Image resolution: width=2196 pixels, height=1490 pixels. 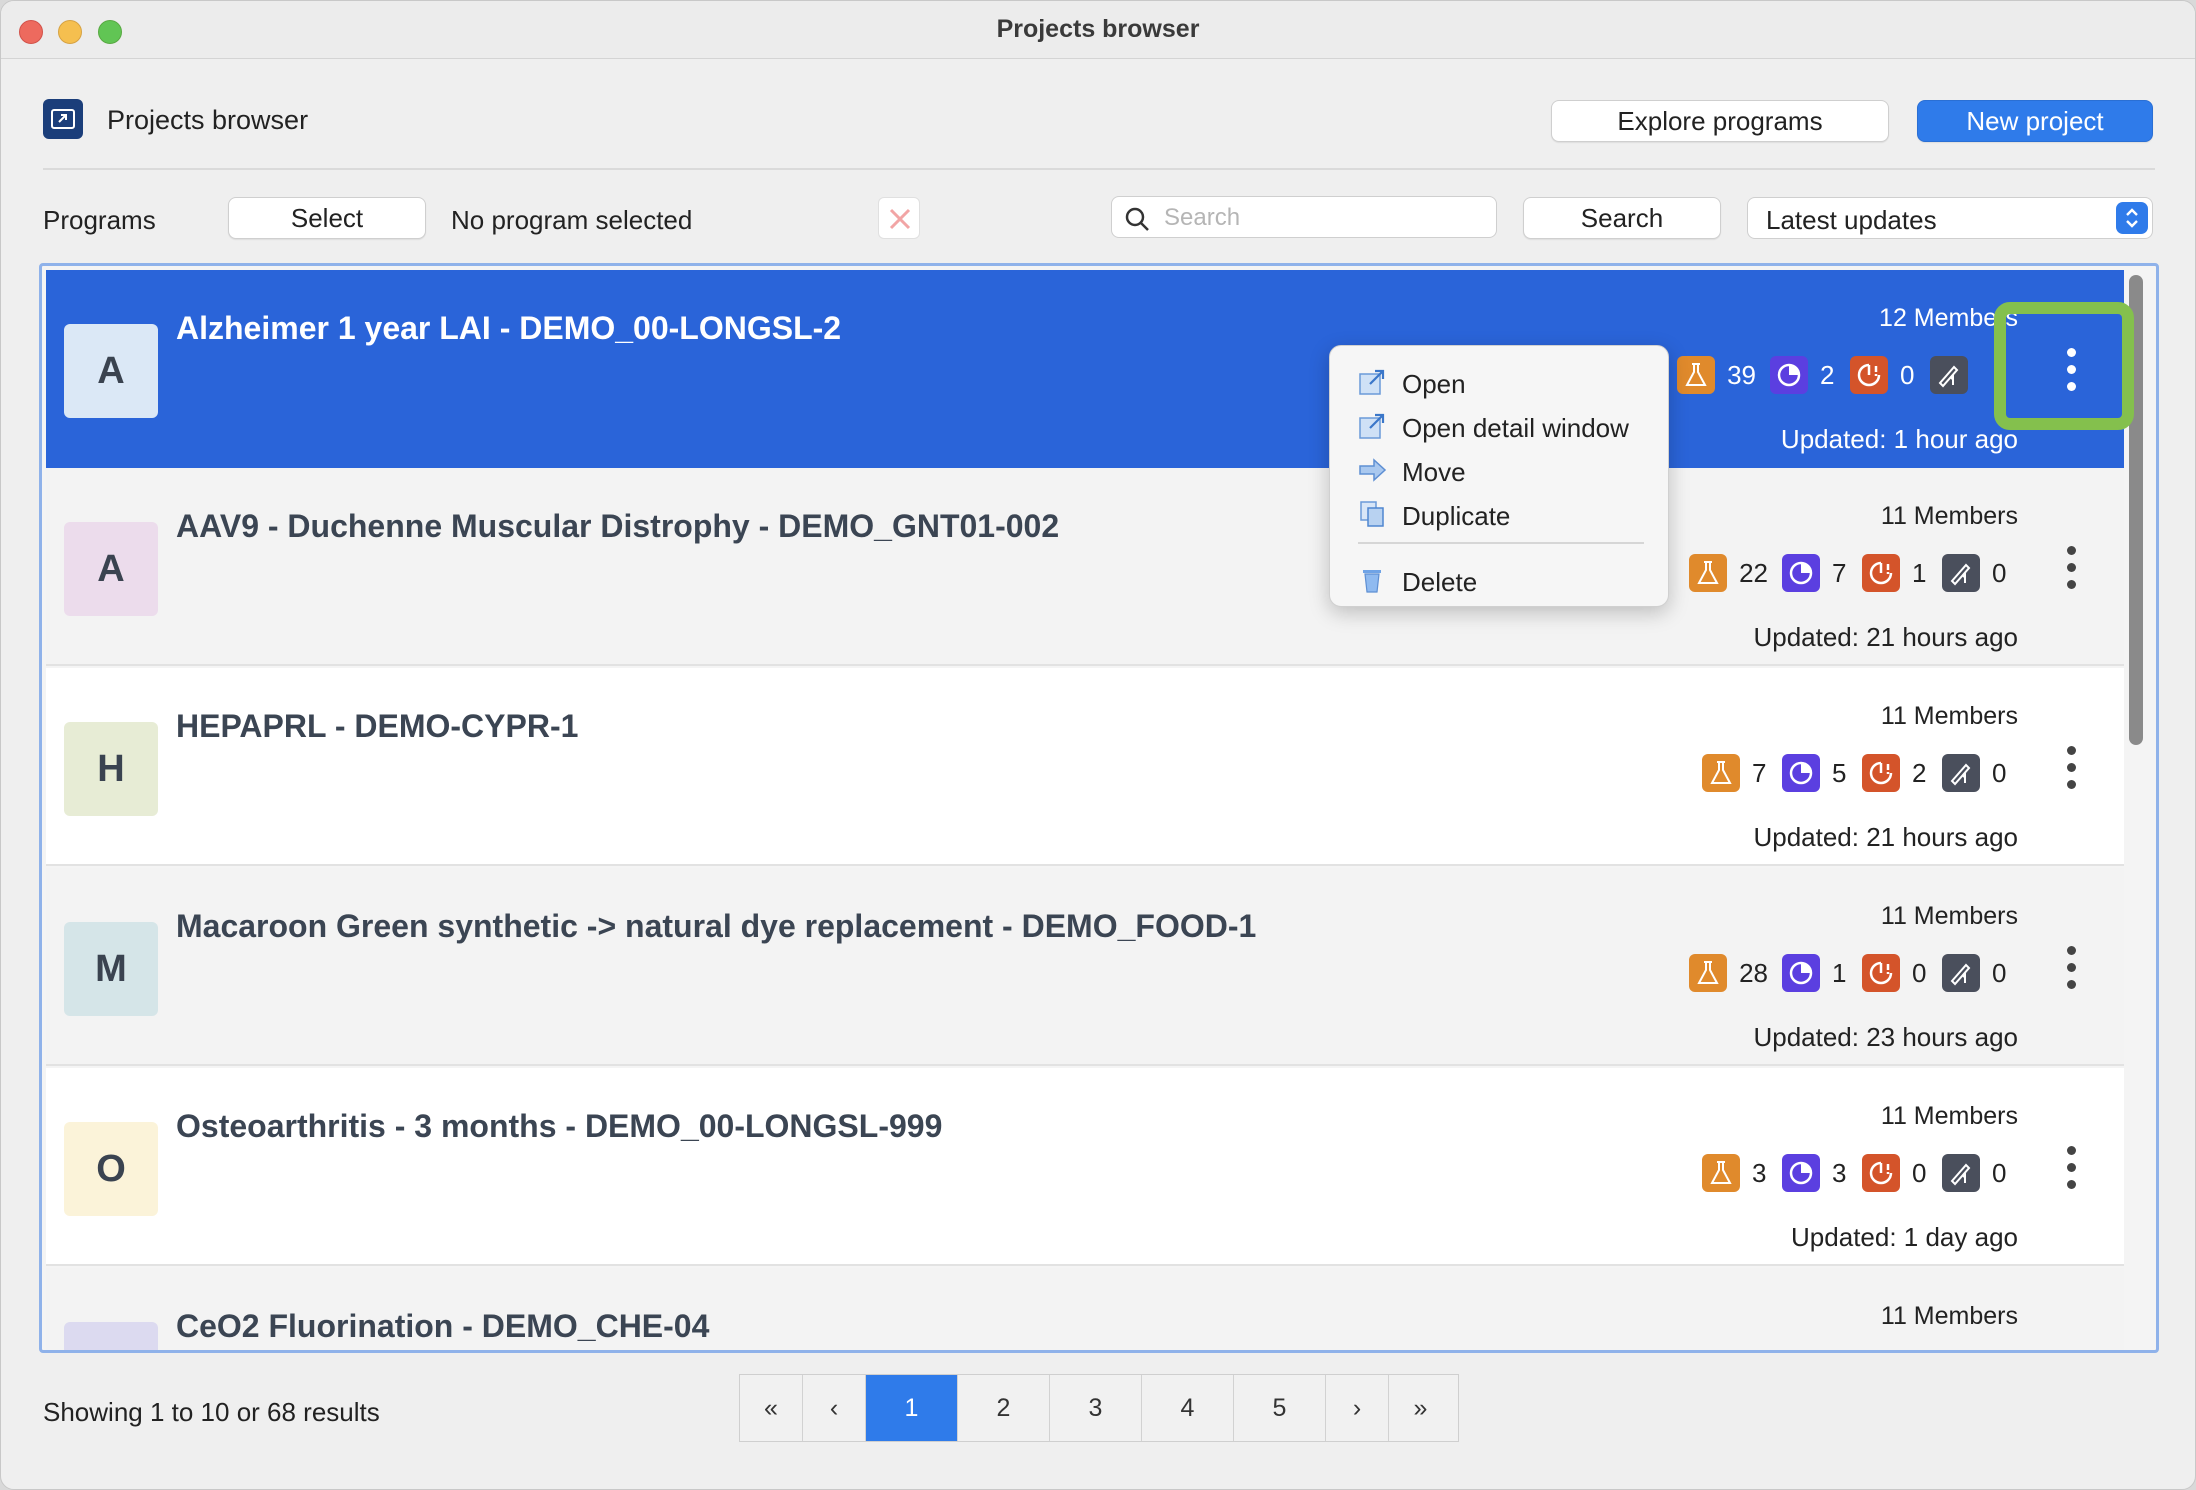 What do you see at coordinates (1499, 470) in the screenshot?
I see `menu-item-move: Move` at bounding box center [1499, 470].